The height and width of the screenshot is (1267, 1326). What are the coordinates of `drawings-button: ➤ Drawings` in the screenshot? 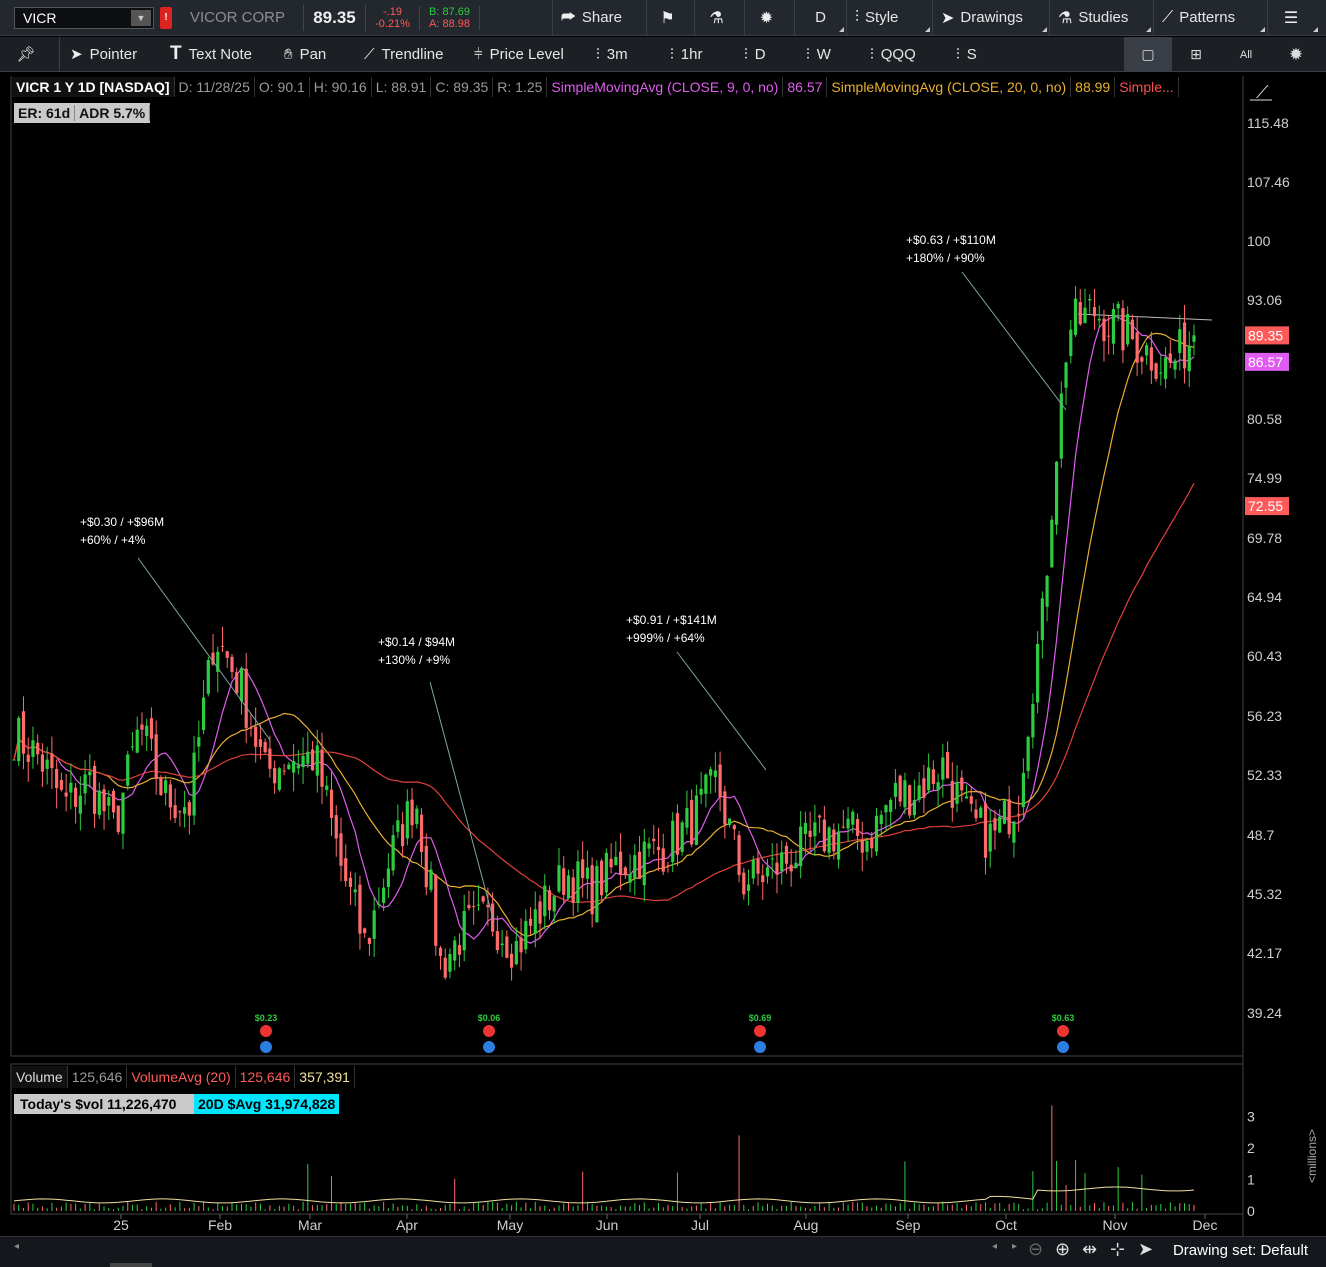 It's located at (990, 18).